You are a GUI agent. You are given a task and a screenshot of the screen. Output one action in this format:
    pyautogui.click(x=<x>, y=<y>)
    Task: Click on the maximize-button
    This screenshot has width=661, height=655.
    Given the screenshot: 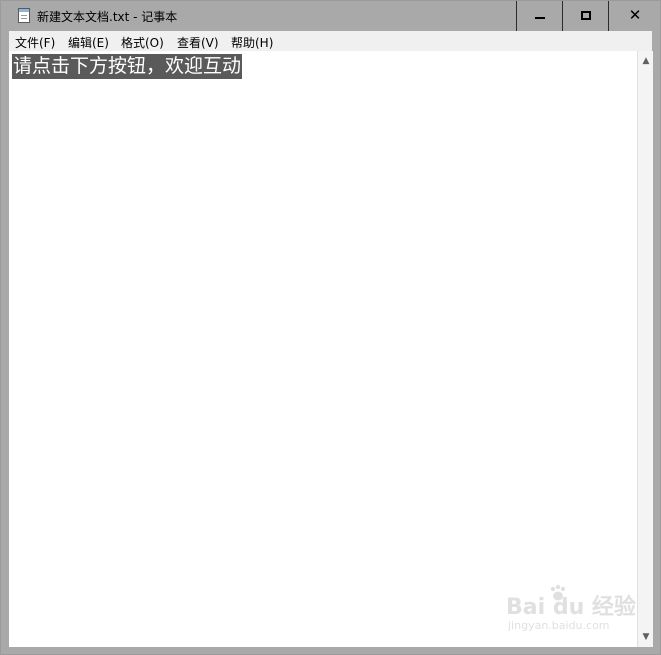 What is the action you would take?
    pyautogui.click(x=585, y=16)
    